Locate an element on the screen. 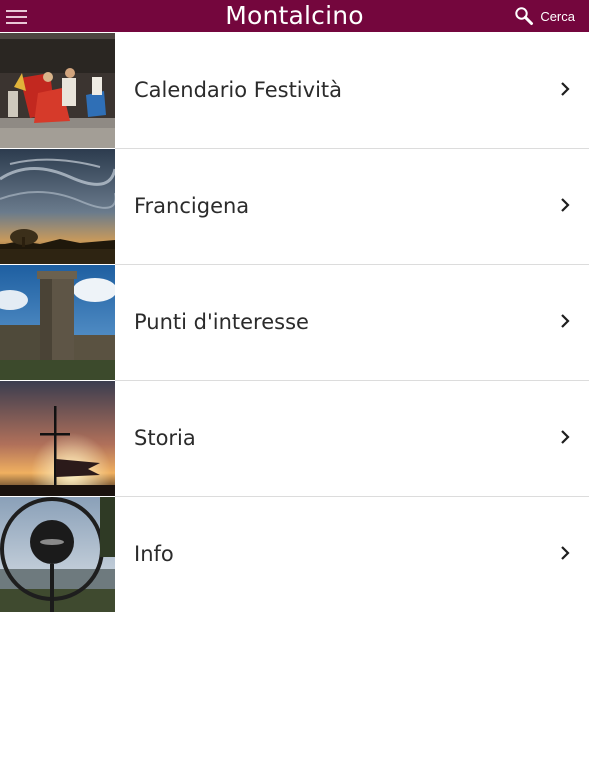 Image resolution: width=589 pixels, height=784 pixels. list-item-label: Francigena is located at coordinates (192, 206).